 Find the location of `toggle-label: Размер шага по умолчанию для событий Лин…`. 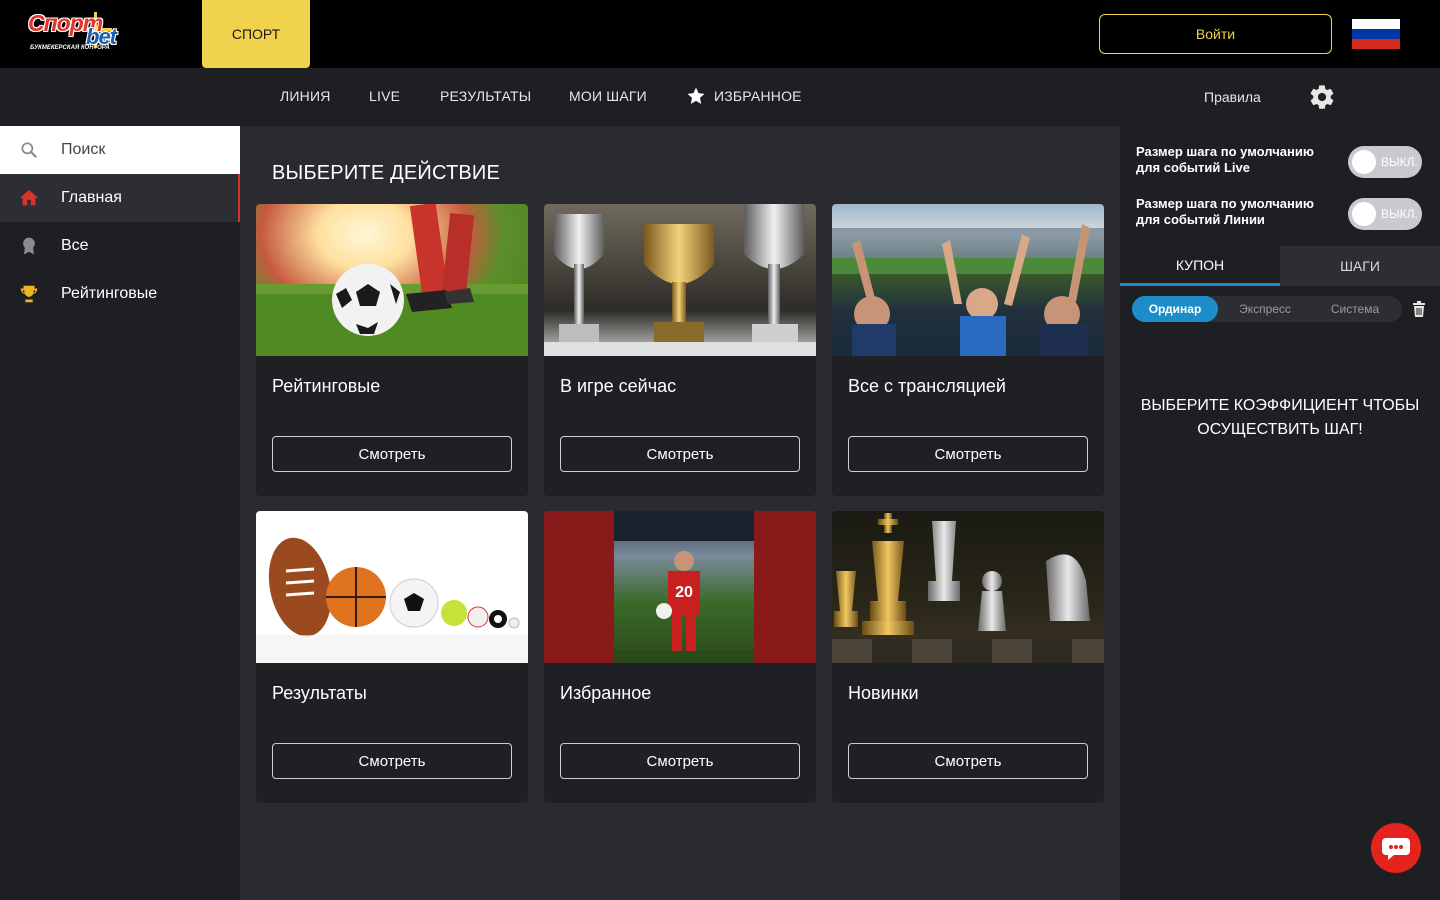

toggle-label: Размер шага по умолчанию для событий Лин… is located at coordinates (1225, 211).